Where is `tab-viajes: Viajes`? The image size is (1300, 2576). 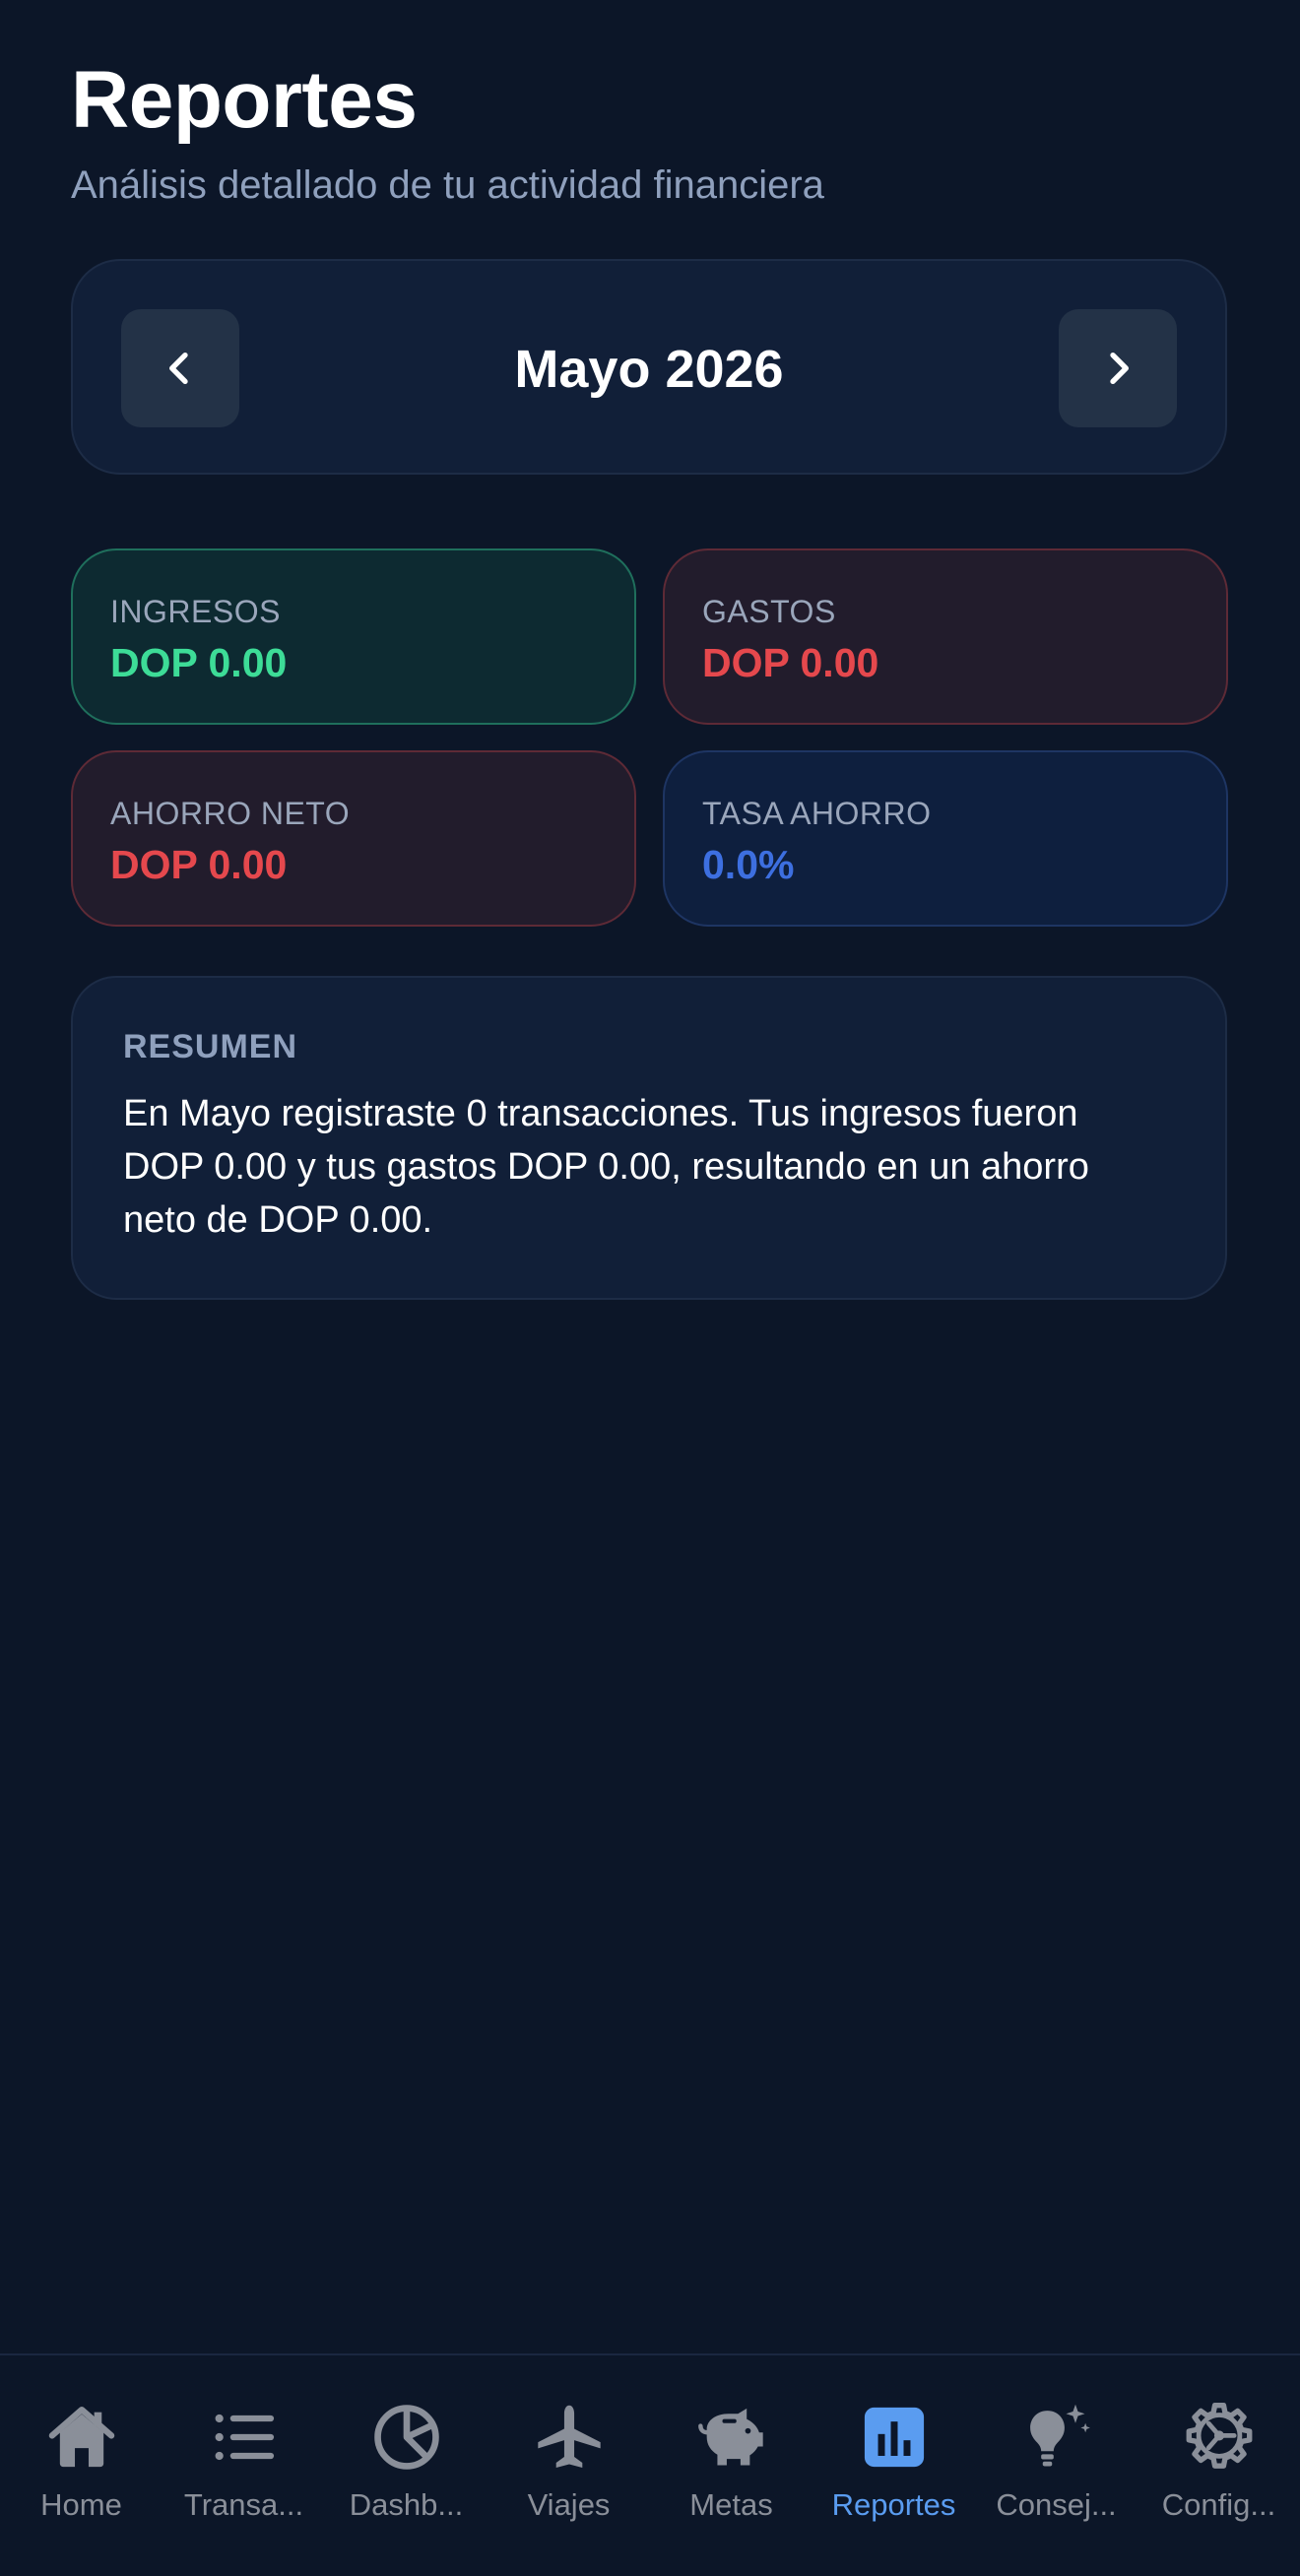
tab-viajes: Viajes is located at coordinates (569, 2465).